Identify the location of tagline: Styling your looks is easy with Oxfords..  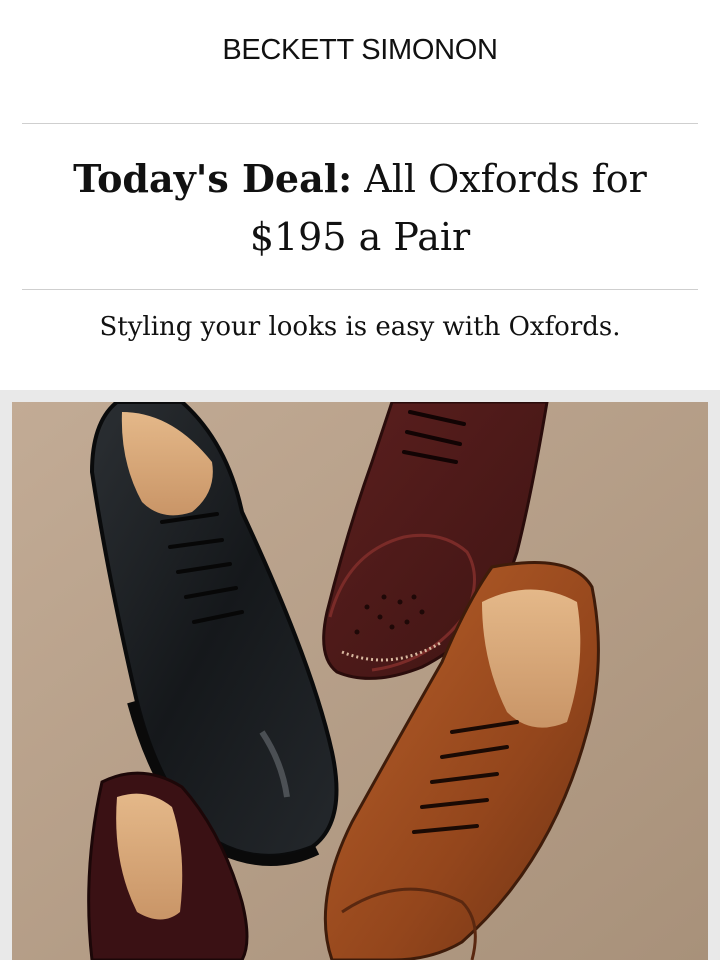
(360, 327).